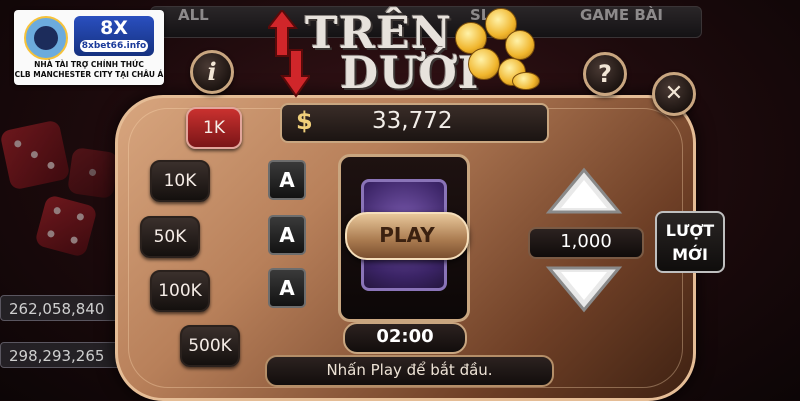 This screenshot has width=800, height=401. I want to click on lower-arrow-button, so click(584, 288).